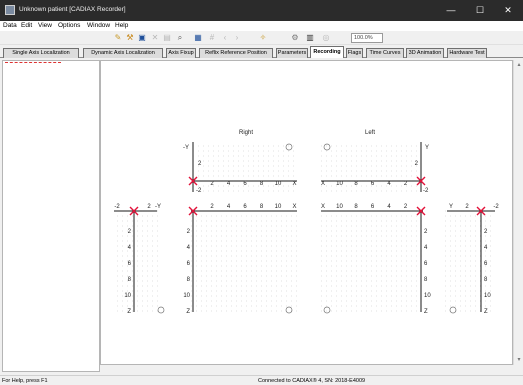  Describe the element at coordinates (292, 53) in the screenshot. I see `tab-parameters: Parameters` at that location.